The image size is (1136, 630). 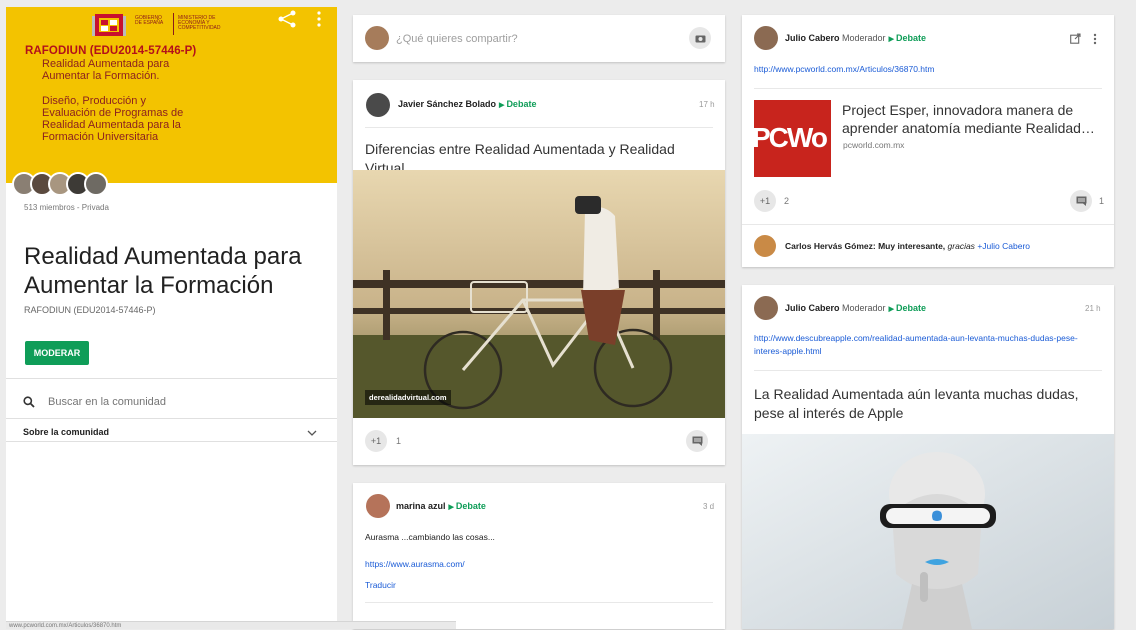 What do you see at coordinates (380, 585) in the screenshot?
I see `translate-link: Traducir` at bounding box center [380, 585].